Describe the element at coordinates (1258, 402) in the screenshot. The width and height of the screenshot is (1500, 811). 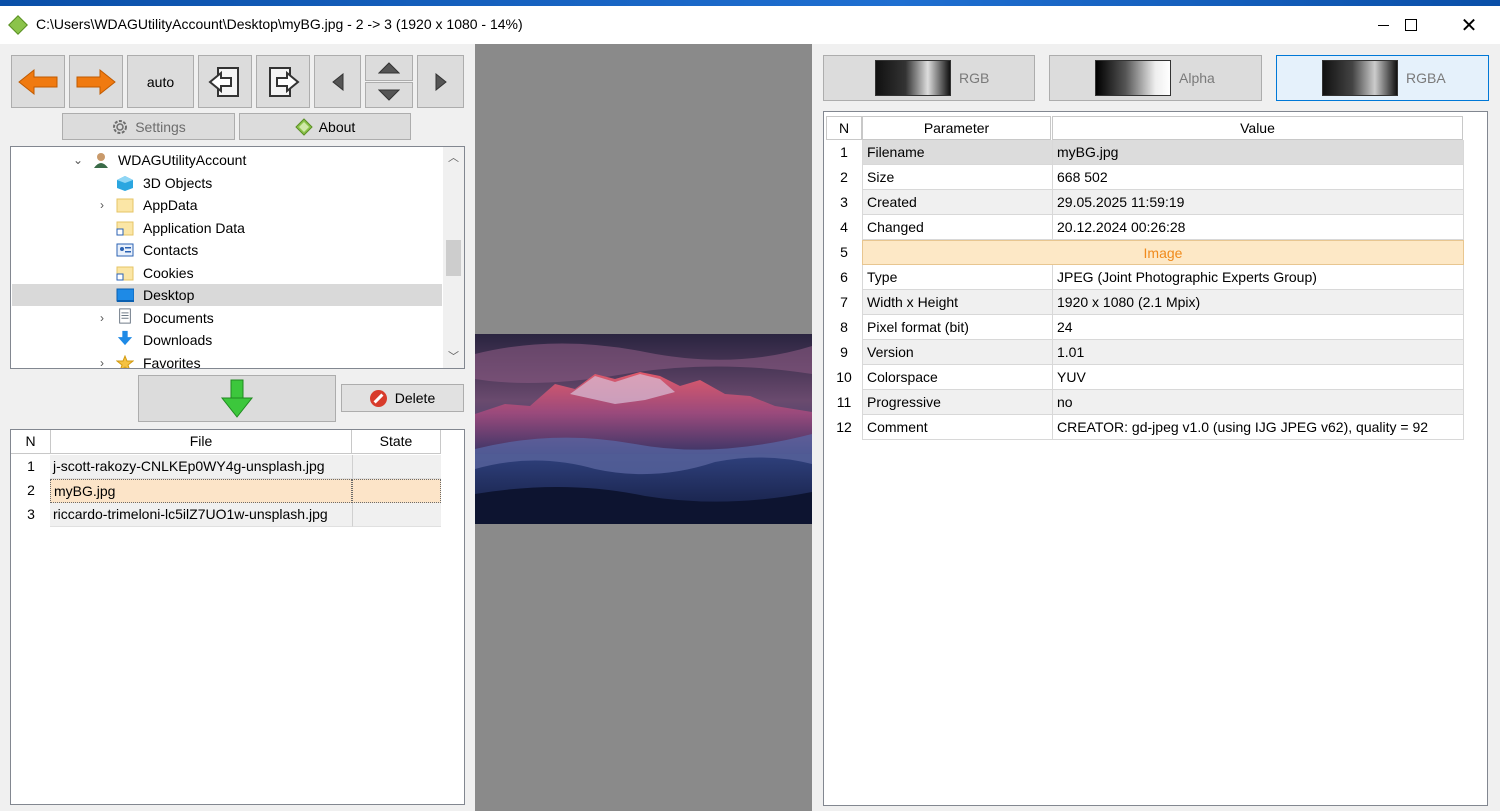
I see `value-cell: no` at that location.